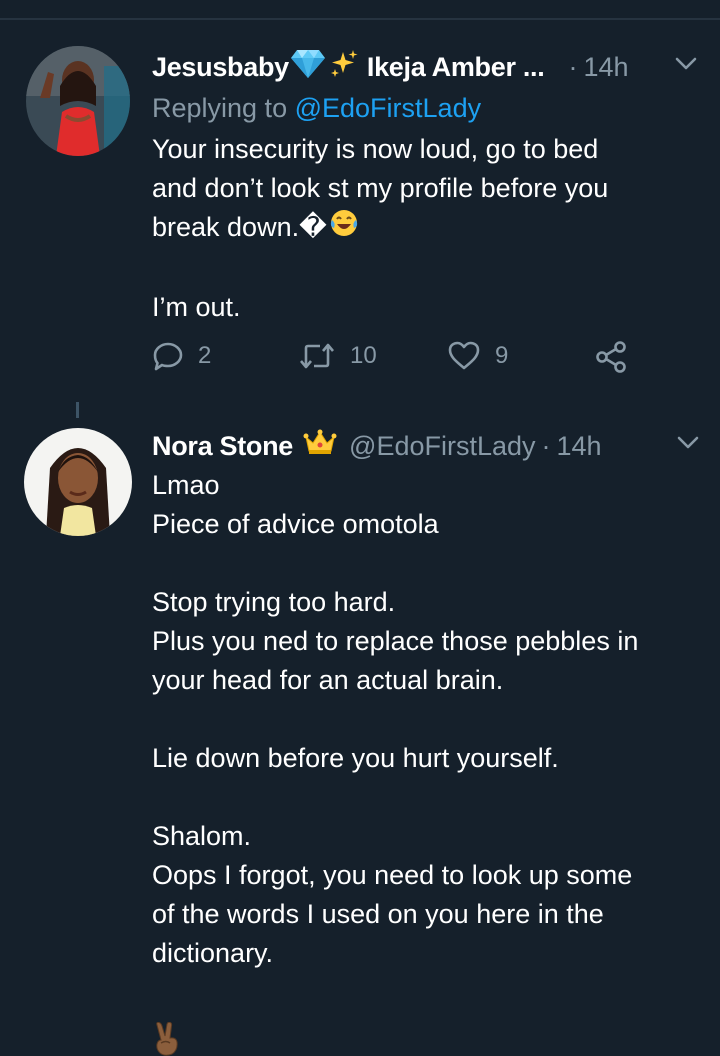  I want to click on tweet-actions: 2 10 9, so click(402, 360).